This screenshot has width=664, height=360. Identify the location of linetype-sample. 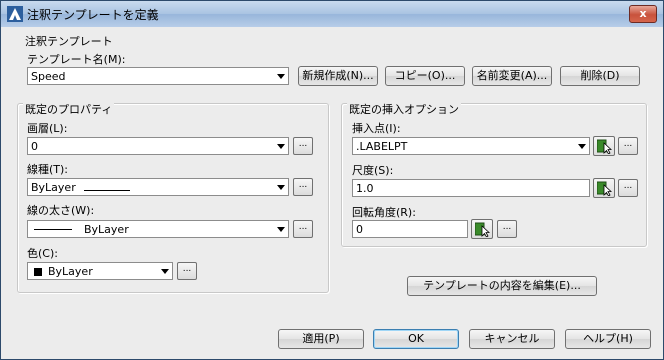
(107, 190).